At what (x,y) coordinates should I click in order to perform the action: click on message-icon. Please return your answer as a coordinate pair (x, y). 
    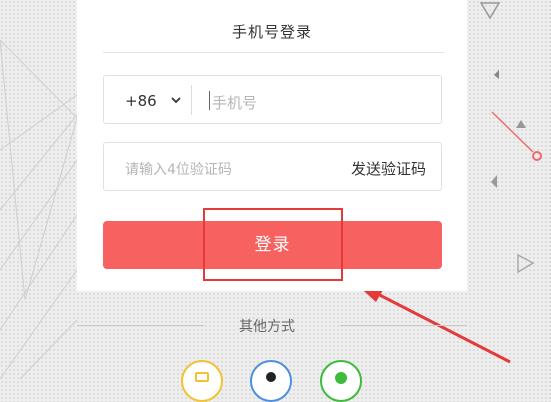
    Looking at the image, I should click on (202, 377).